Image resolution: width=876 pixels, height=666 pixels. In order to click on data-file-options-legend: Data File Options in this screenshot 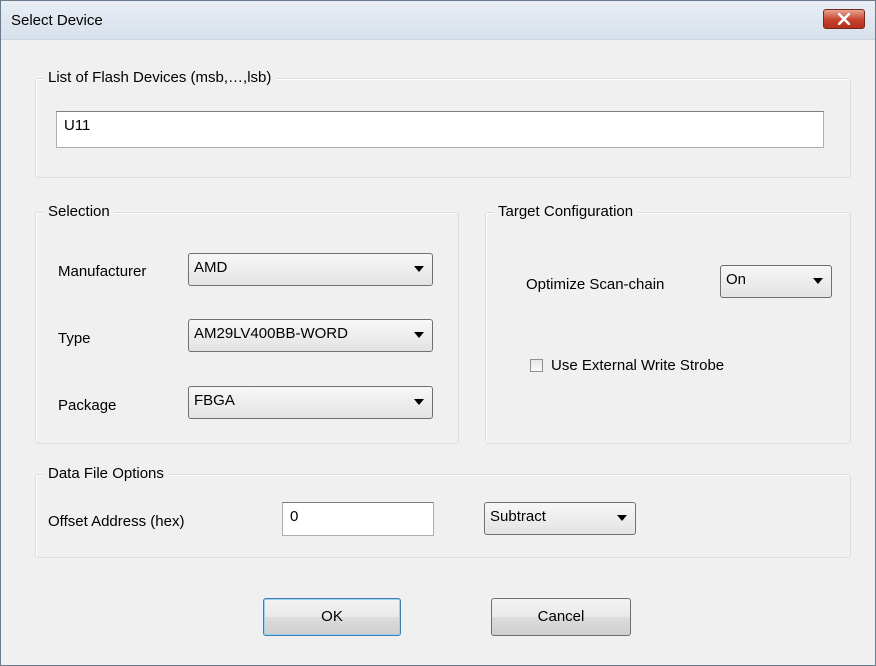, I will do `click(106, 473)`.